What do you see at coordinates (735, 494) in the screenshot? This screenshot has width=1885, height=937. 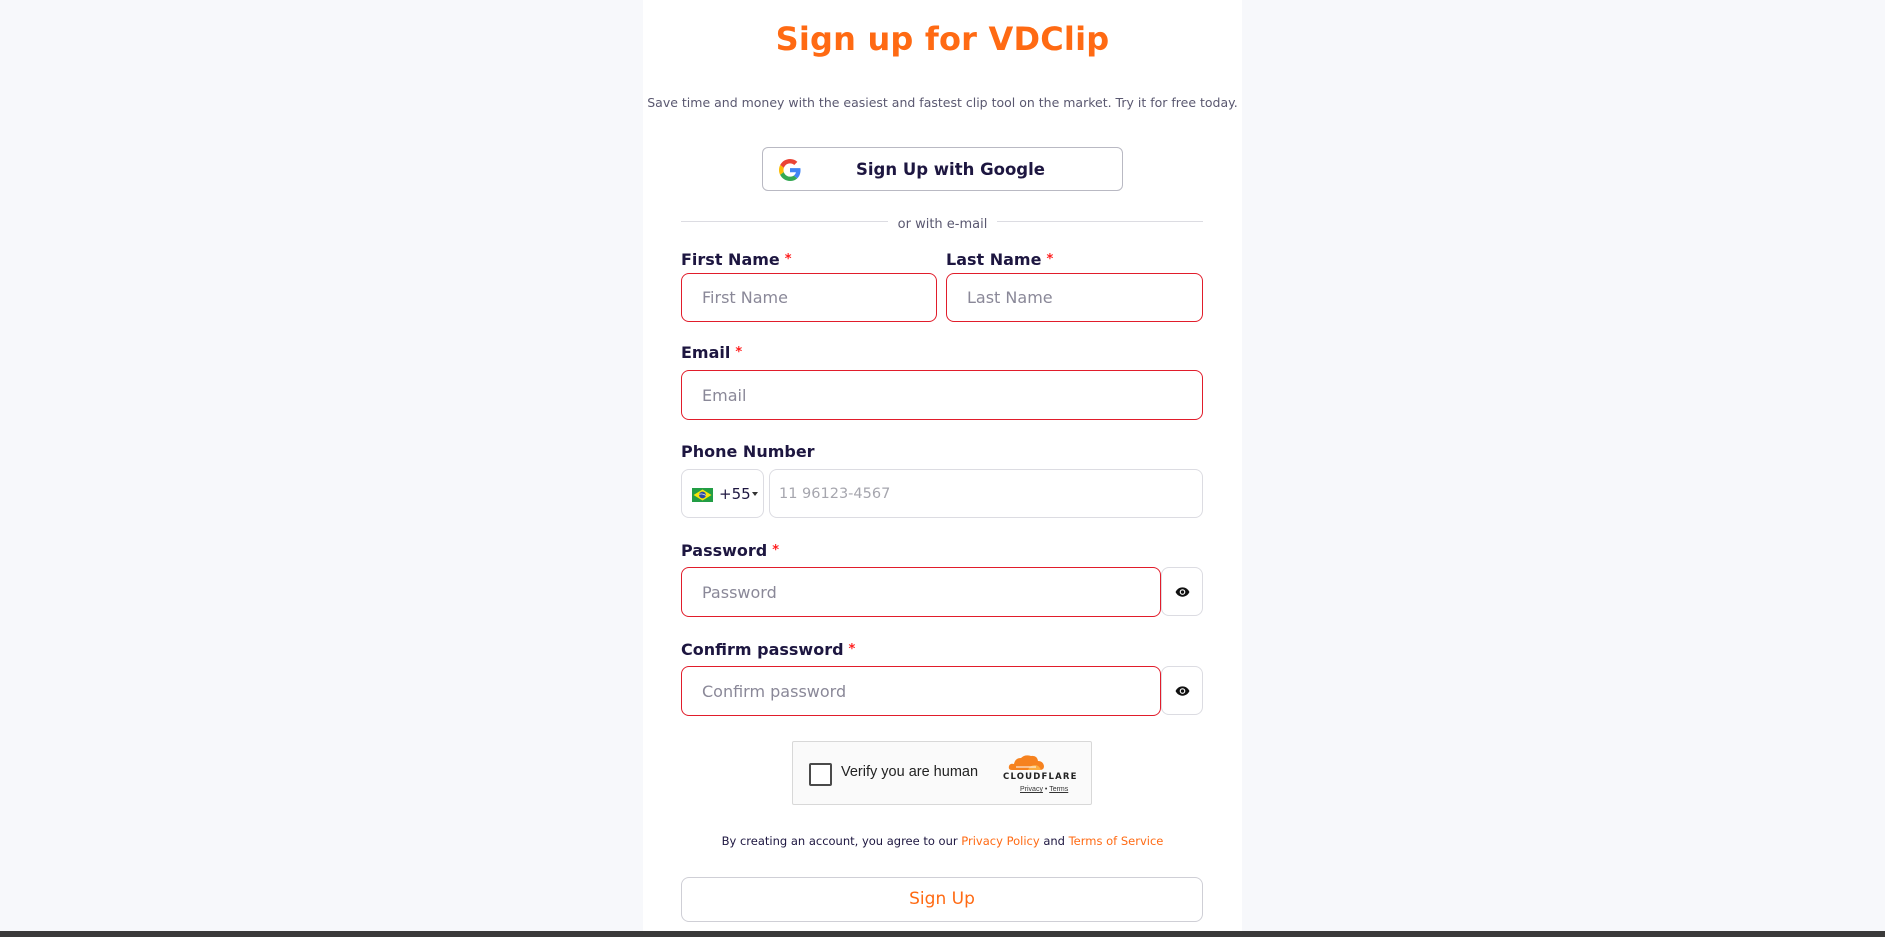 I see `country-code-label: +55` at bounding box center [735, 494].